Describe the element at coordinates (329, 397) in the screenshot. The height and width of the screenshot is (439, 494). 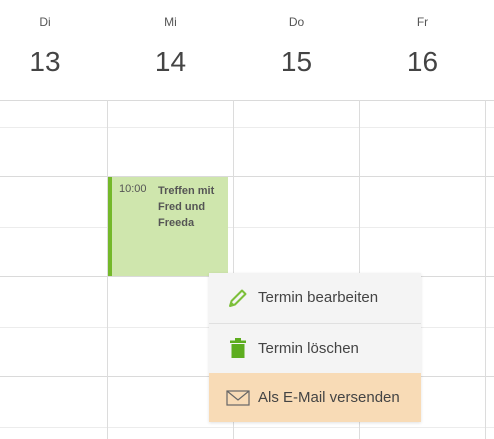
I see `menu-item-label: Als E-Mail versenden` at that location.